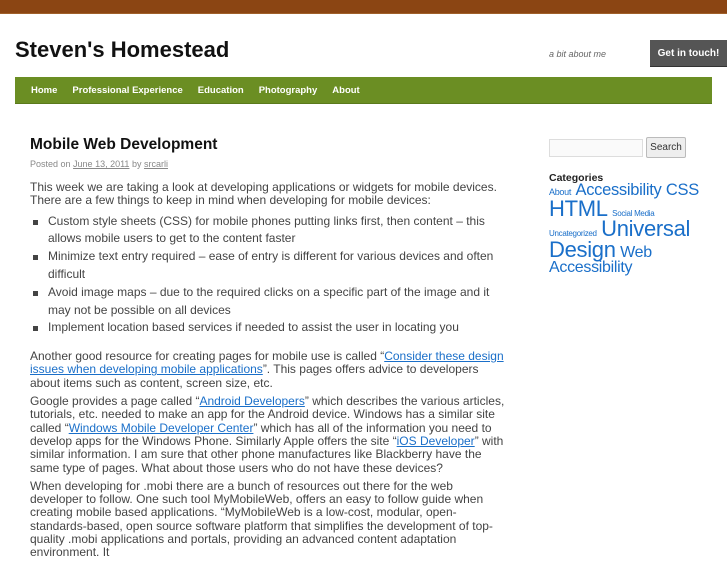  What do you see at coordinates (578, 208) in the screenshot?
I see `tag-html: HTML` at bounding box center [578, 208].